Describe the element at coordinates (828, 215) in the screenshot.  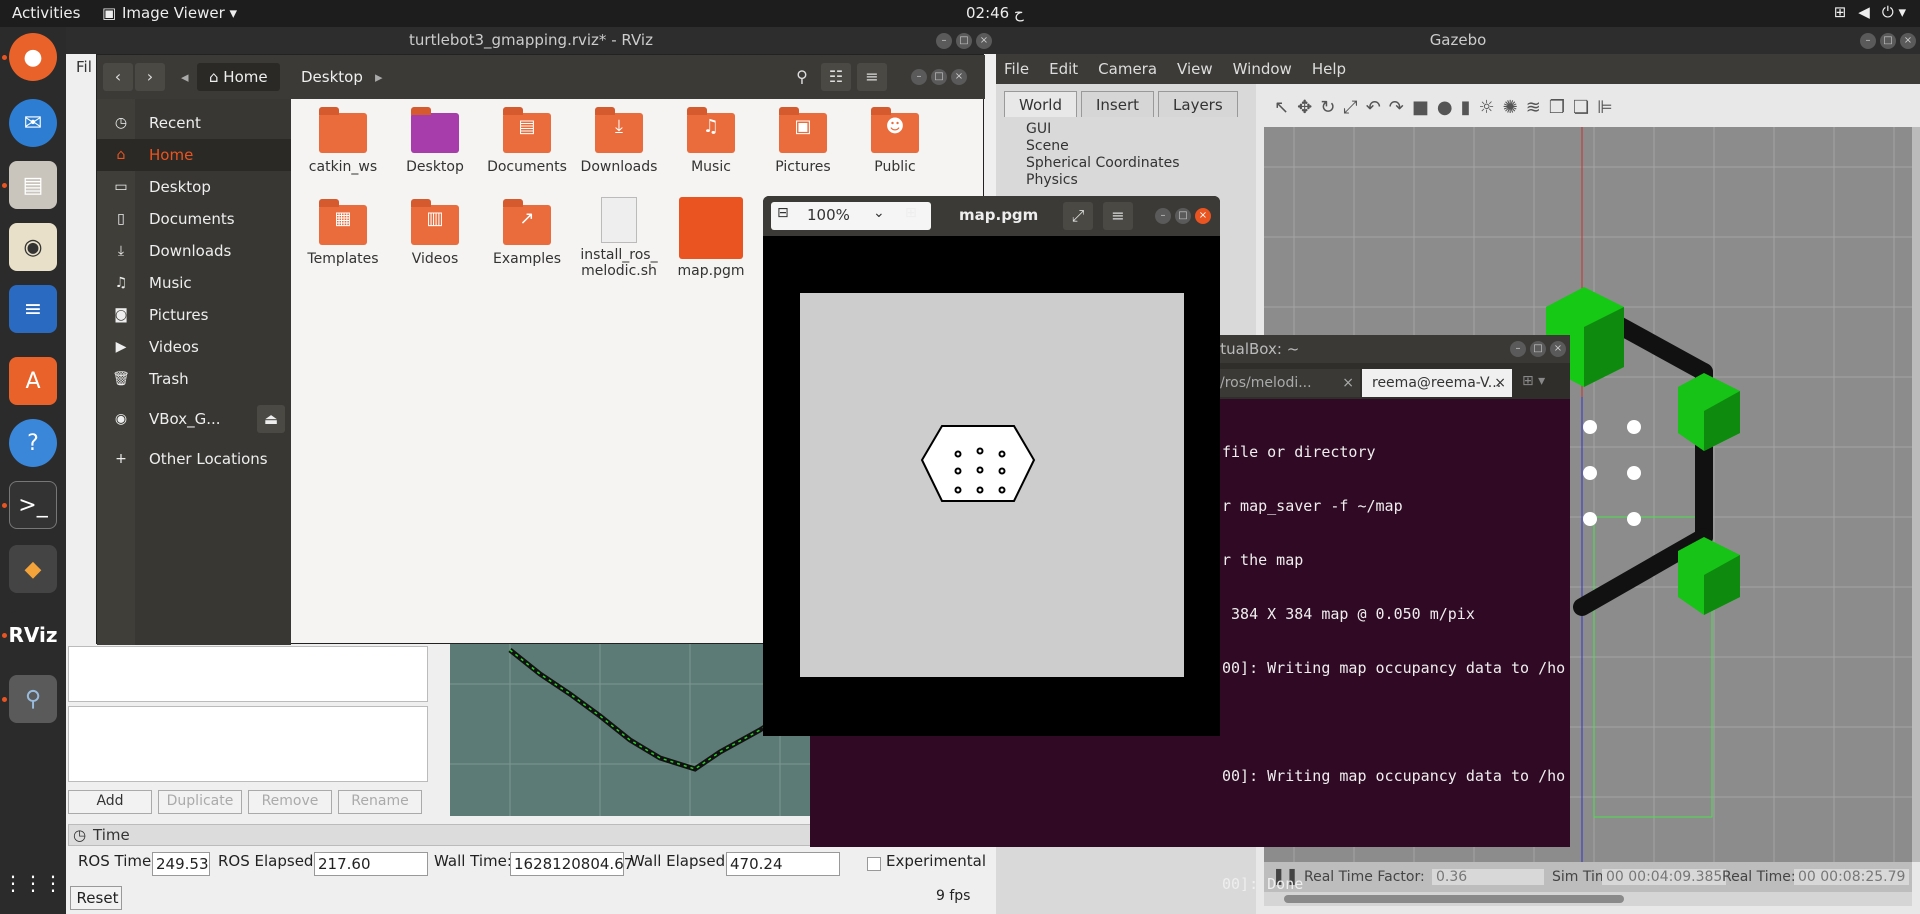
I see `zoom-level: 100%` at that location.